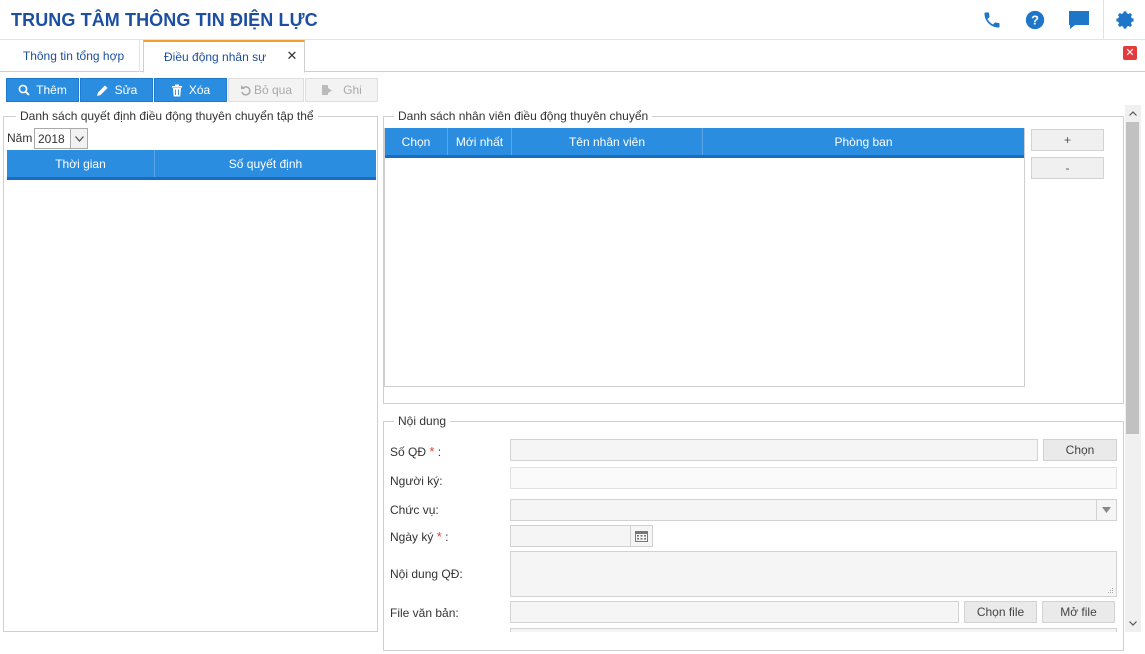 This screenshot has height=654, width=1145. I want to click on edit-button: Sửa, so click(116, 90).